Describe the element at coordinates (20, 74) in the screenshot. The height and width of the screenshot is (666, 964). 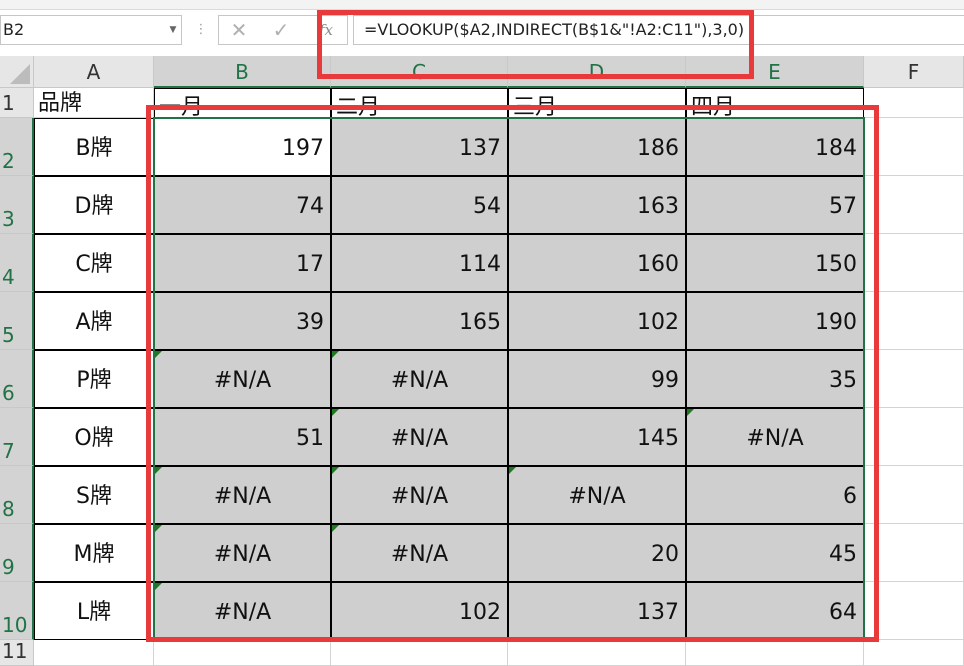
I see `select-all-triangle-icon` at that location.